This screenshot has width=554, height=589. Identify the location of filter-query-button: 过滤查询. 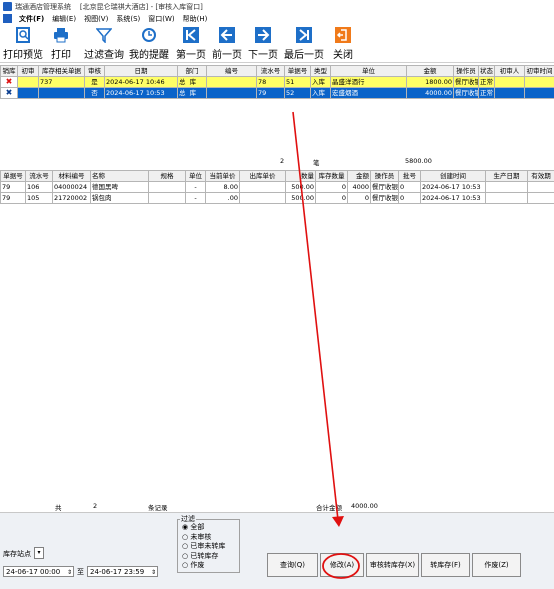
(104, 44).